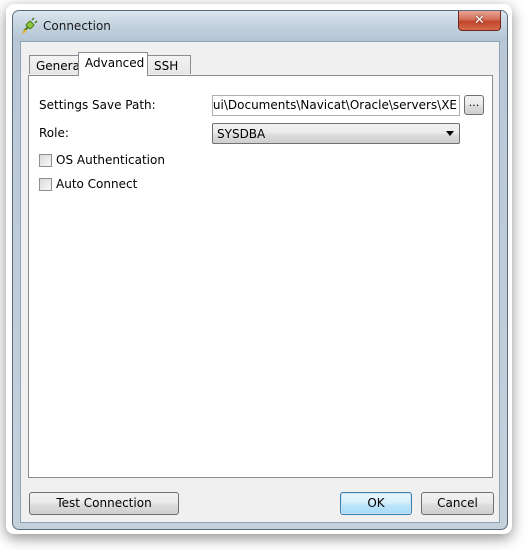  Describe the element at coordinates (45, 160) in the screenshot. I see `os-authentication-checkbox` at that location.